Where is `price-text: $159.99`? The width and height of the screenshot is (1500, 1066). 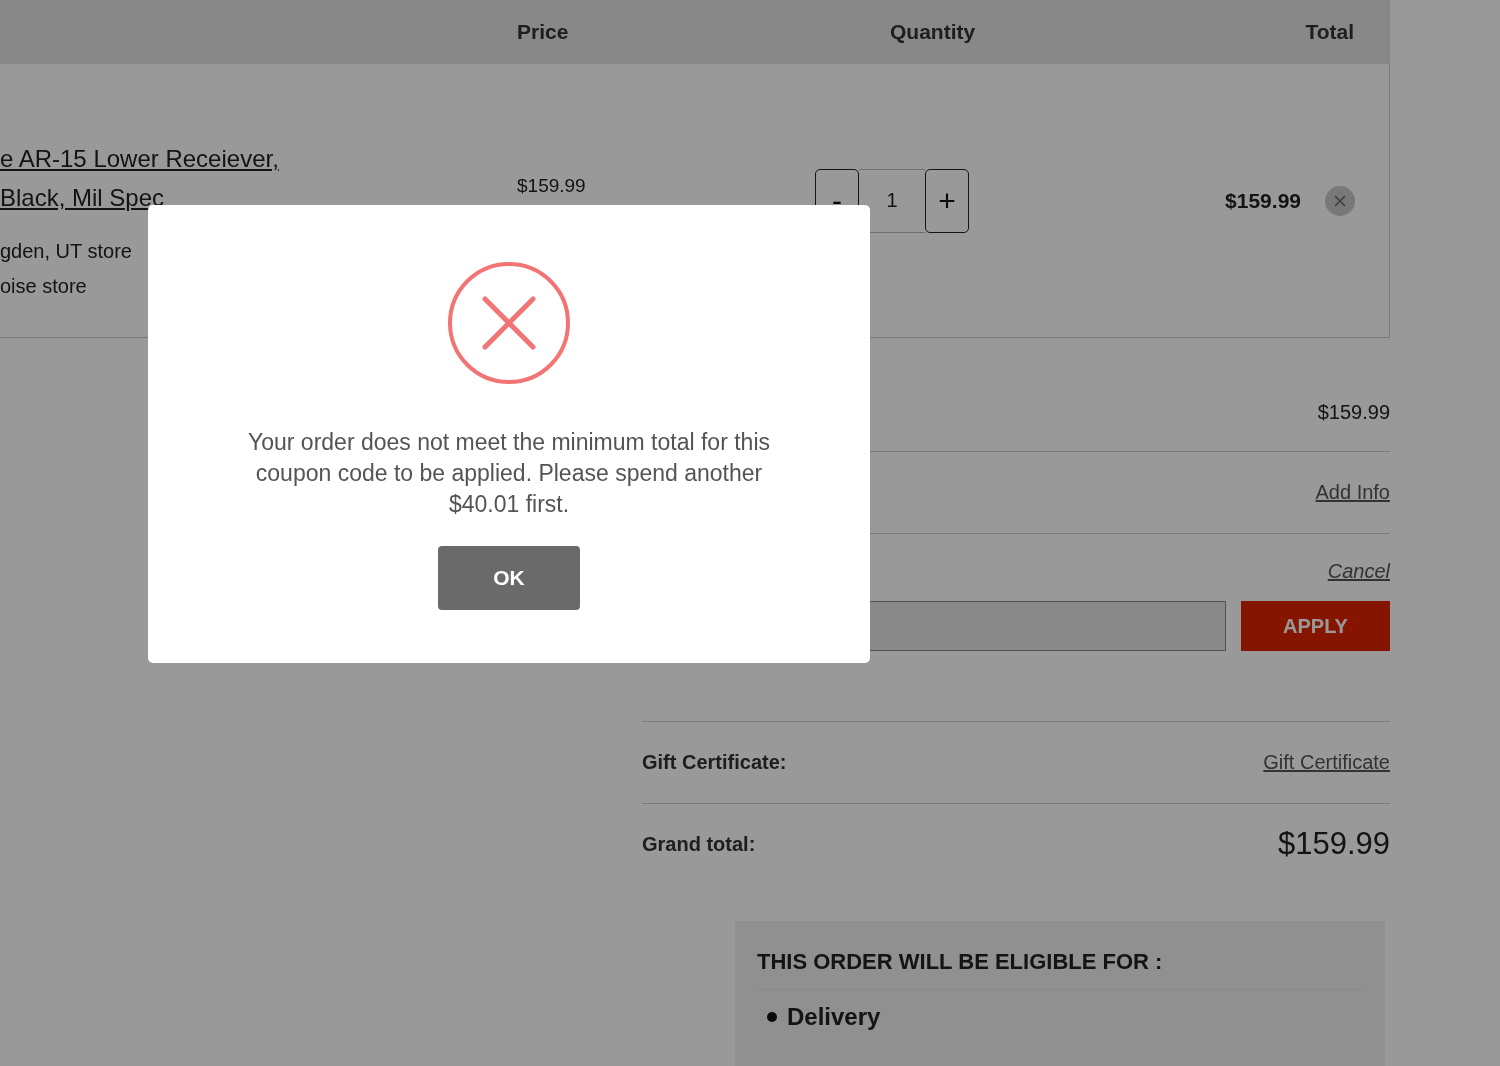
price-text: $159.99 is located at coordinates (551, 185).